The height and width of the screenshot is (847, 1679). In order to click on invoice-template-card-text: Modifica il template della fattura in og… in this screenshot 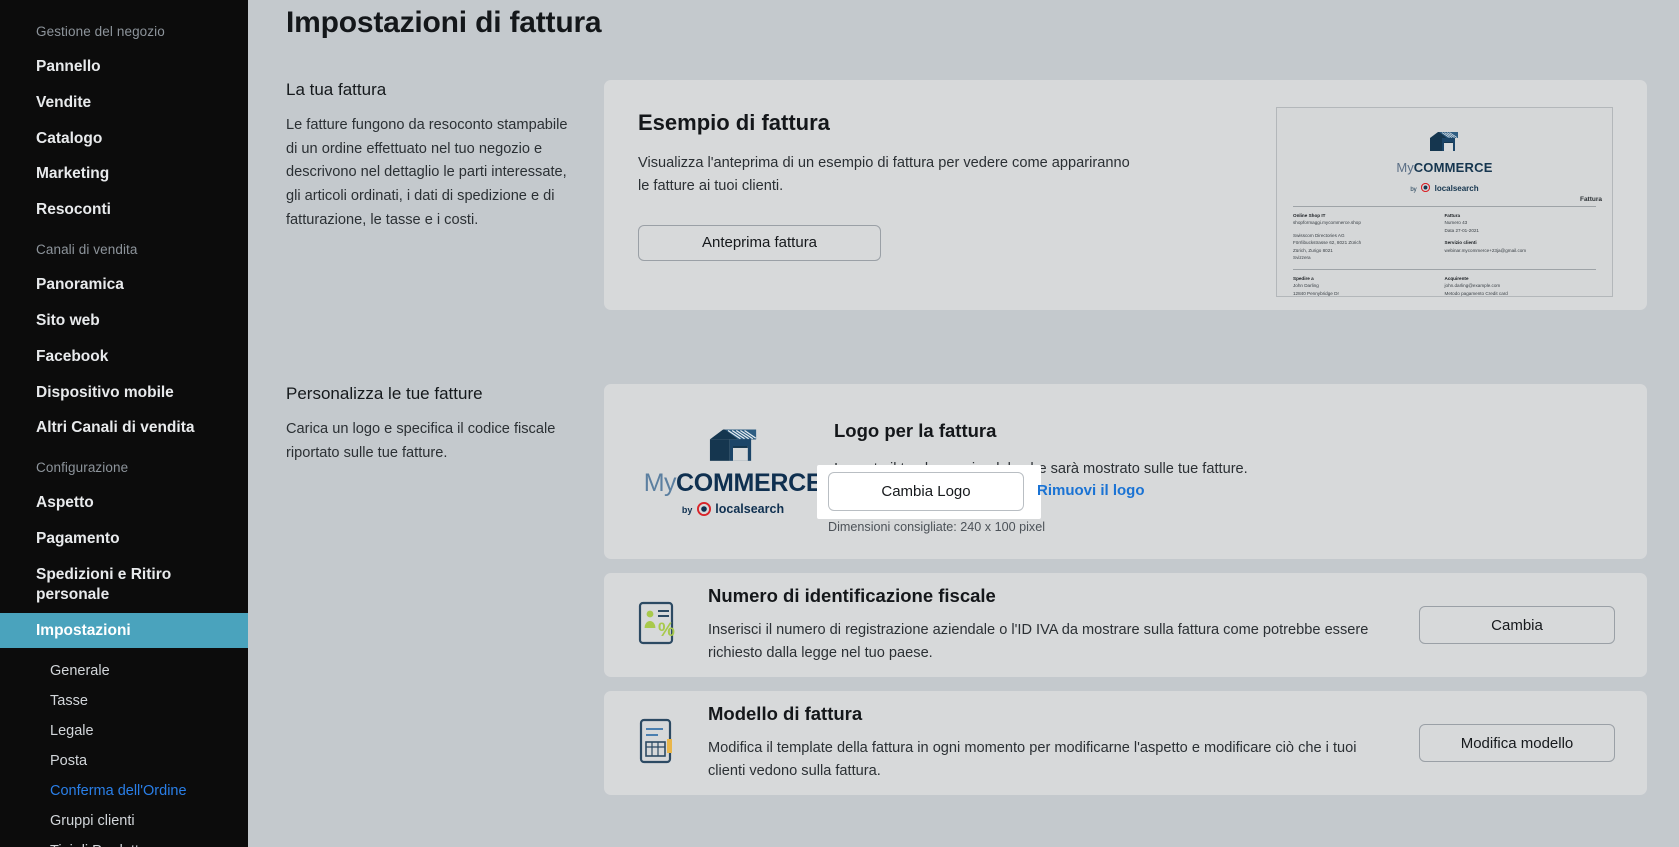, I will do `click(1032, 759)`.